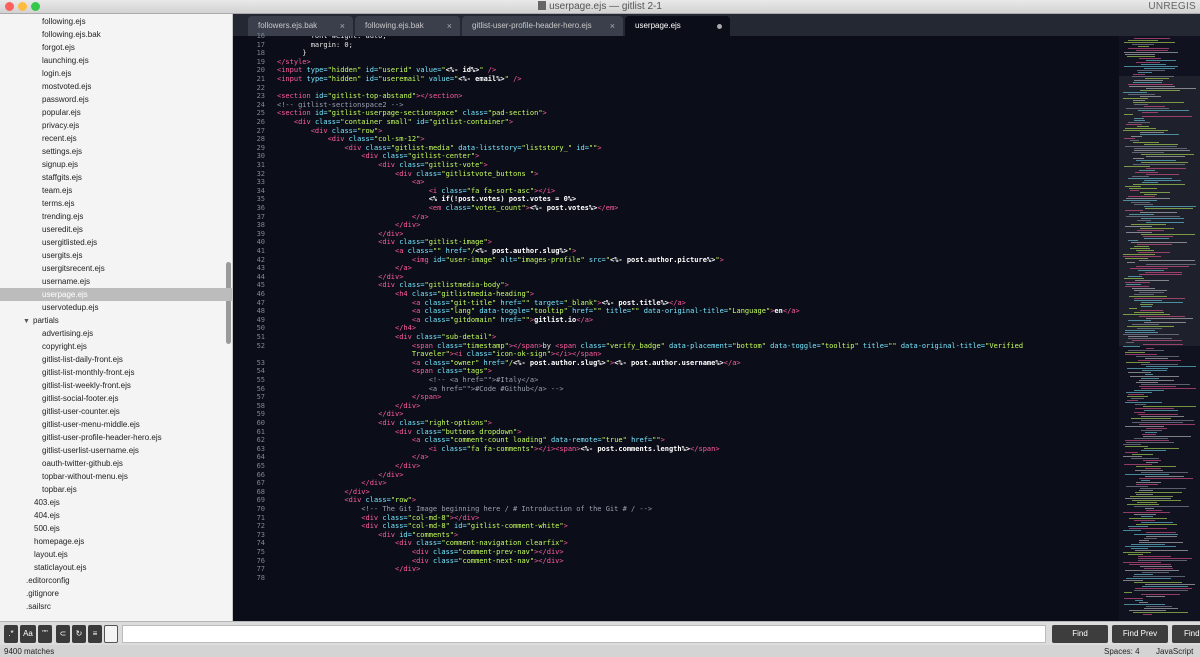  What do you see at coordinates (116, 528) in the screenshot?
I see `sidebar-file-item: 500.ejs` at bounding box center [116, 528].